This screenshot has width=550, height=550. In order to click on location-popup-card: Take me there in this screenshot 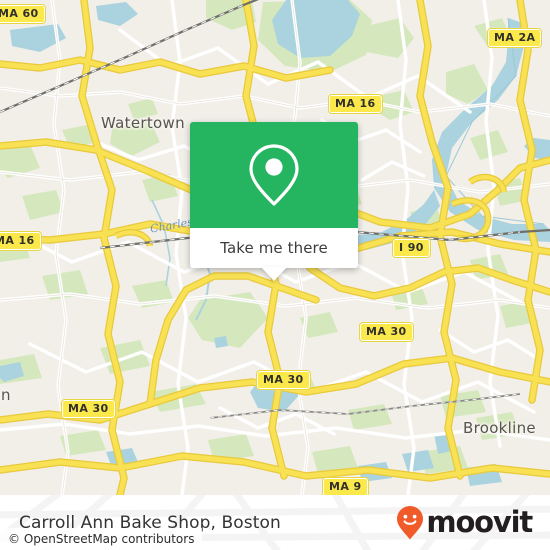, I will do `click(274, 201)`.